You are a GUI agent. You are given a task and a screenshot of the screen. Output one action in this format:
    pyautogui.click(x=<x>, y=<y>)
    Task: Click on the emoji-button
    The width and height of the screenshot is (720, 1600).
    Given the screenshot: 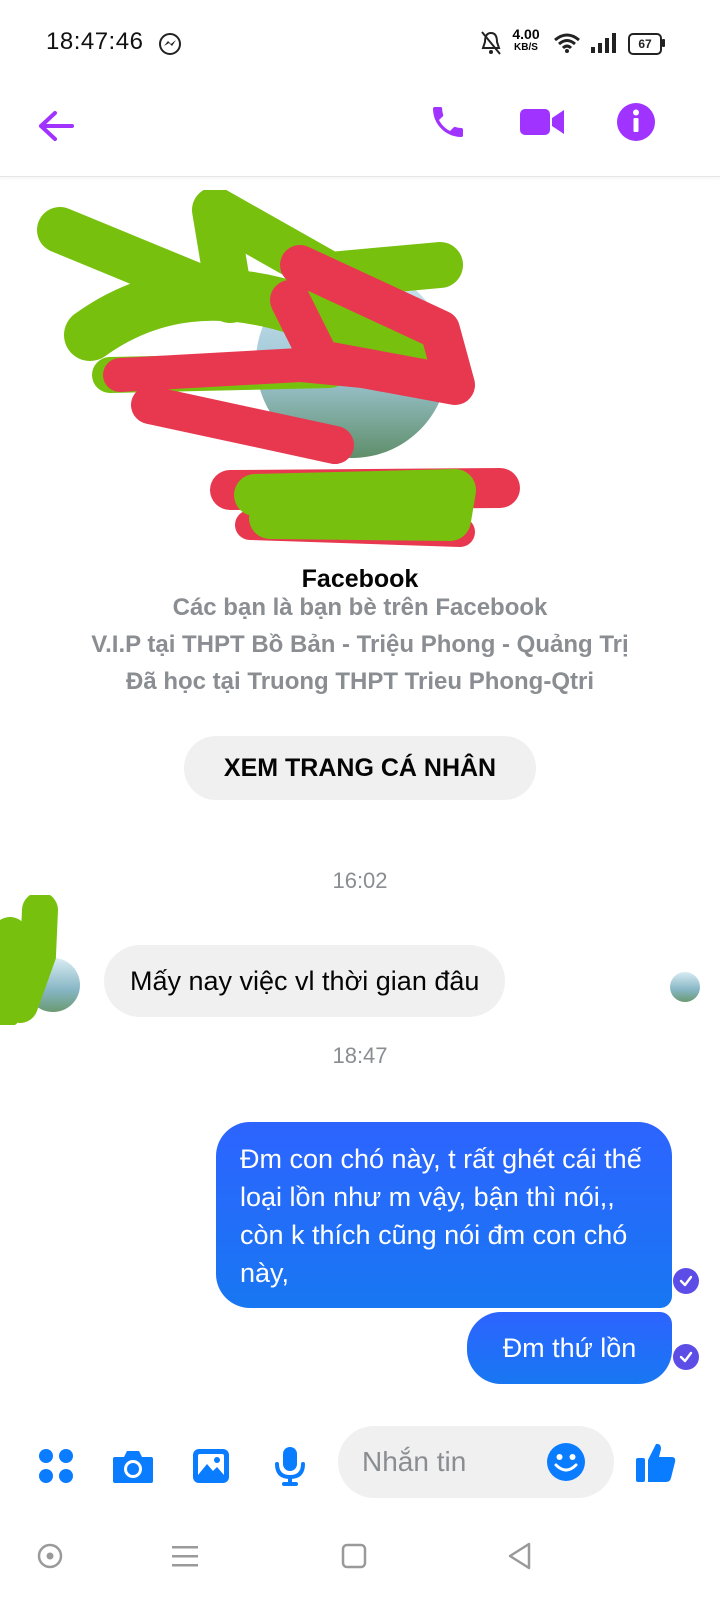 What is the action you would take?
    pyautogui.click(x=566, y=1462)
    